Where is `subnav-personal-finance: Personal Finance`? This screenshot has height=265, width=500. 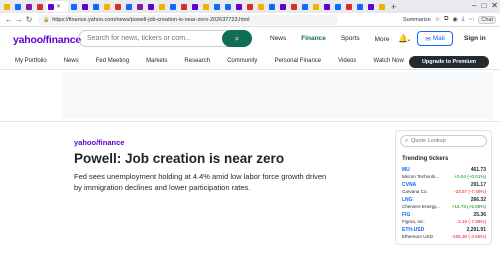 subnav-personal-finance: Personal Finance is located at coordinates (297, 61).